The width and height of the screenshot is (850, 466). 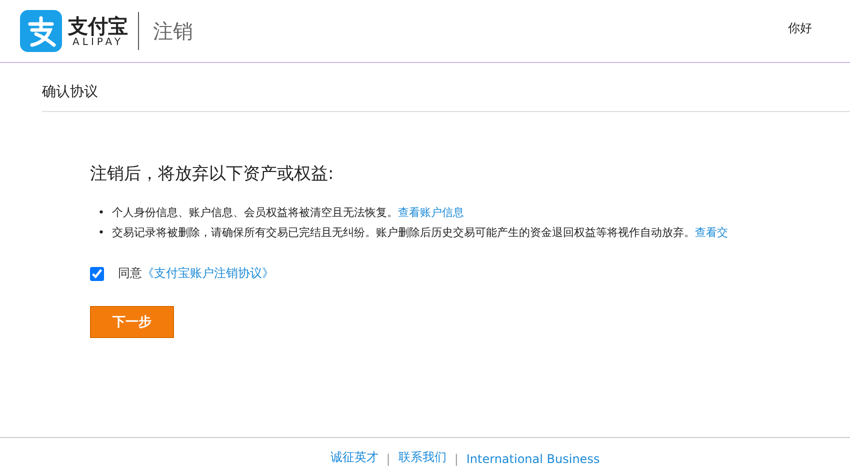 I want to click on notice-link: 查看账户信息, so click(x=431, y=212).